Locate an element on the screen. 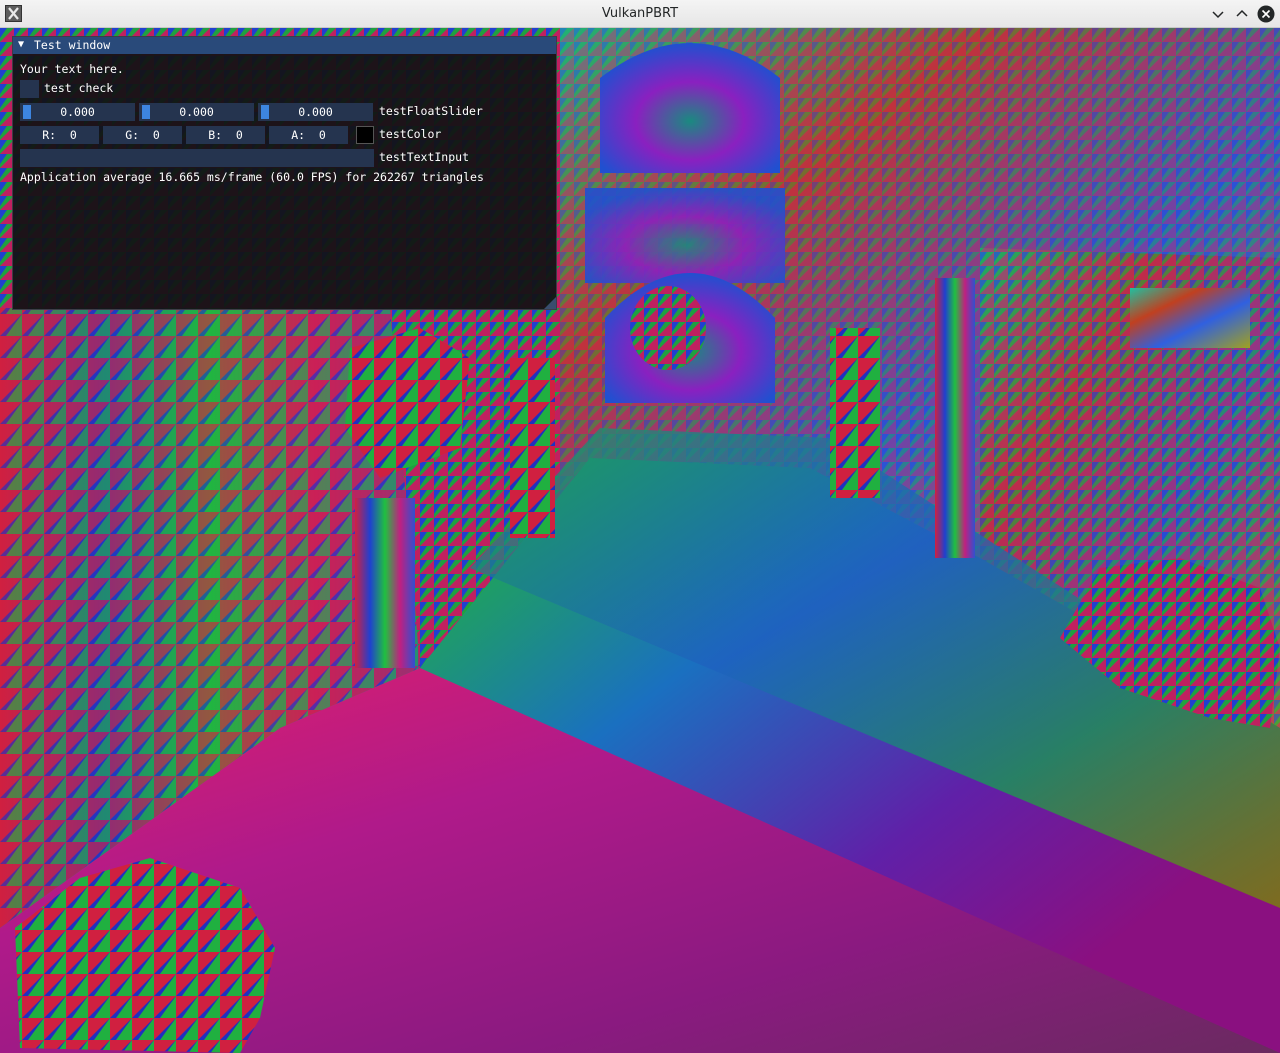  close-icon is located at coordinates (1266, 14).